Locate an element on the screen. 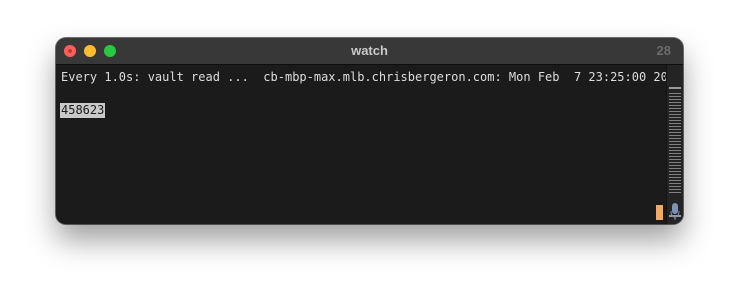 The image size is (739, 298). tab-number: 28 is located at coordinates (663, 50).